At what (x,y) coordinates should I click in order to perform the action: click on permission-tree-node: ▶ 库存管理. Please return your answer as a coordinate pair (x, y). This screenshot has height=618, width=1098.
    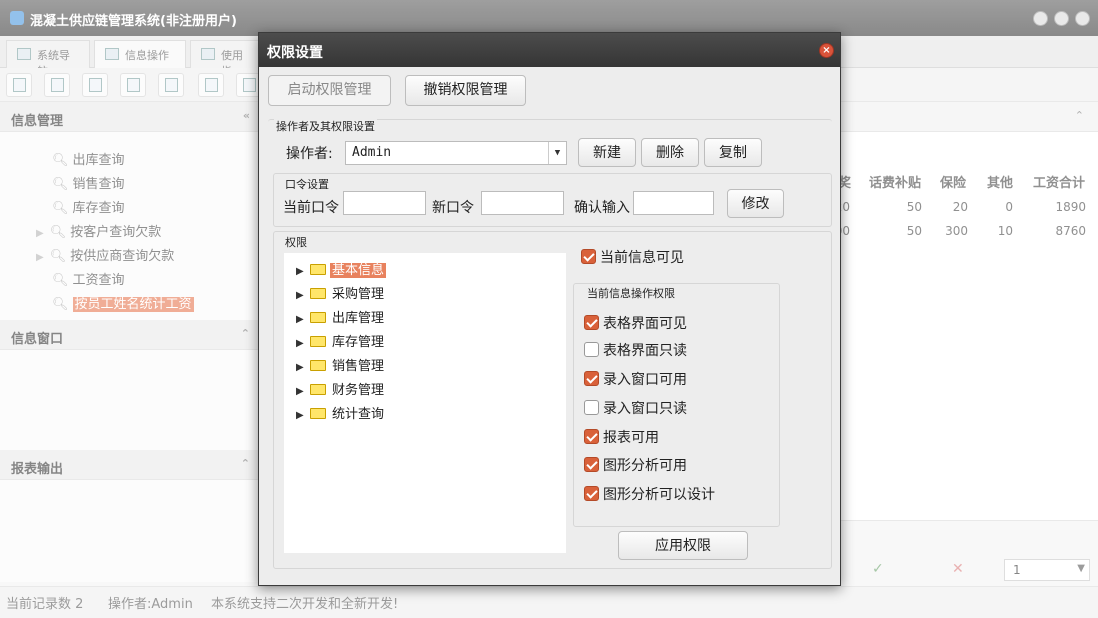
    Looking at the image, I should click on (341, 340).